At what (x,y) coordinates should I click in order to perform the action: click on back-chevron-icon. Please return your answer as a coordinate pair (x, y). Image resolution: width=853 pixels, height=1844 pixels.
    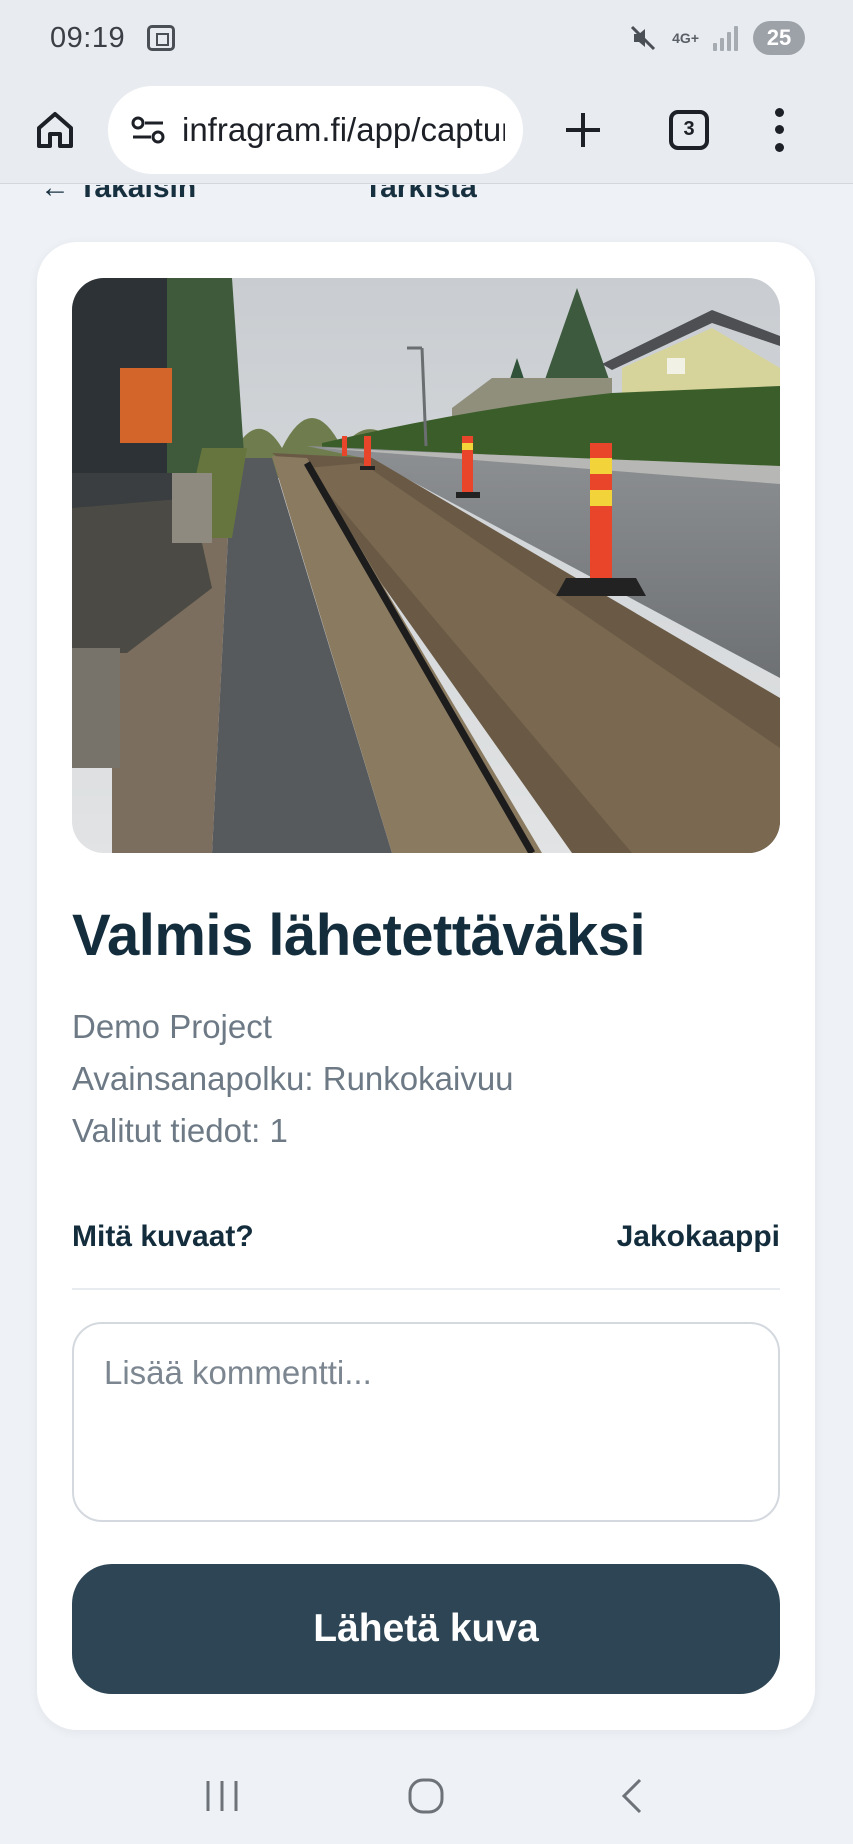
    Looking at the image, I should click on (631, 1796).